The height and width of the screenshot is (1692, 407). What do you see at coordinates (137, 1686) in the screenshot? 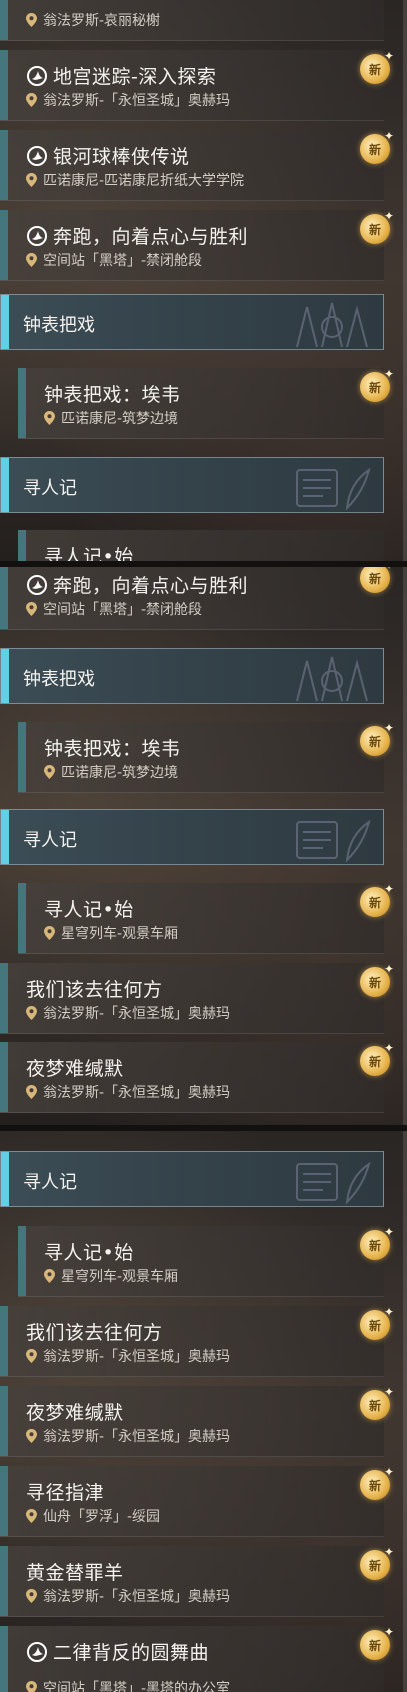
I see `location-text: 空间站「黑塔」-黑塔的办公室` at bounding box center [137, 1686].